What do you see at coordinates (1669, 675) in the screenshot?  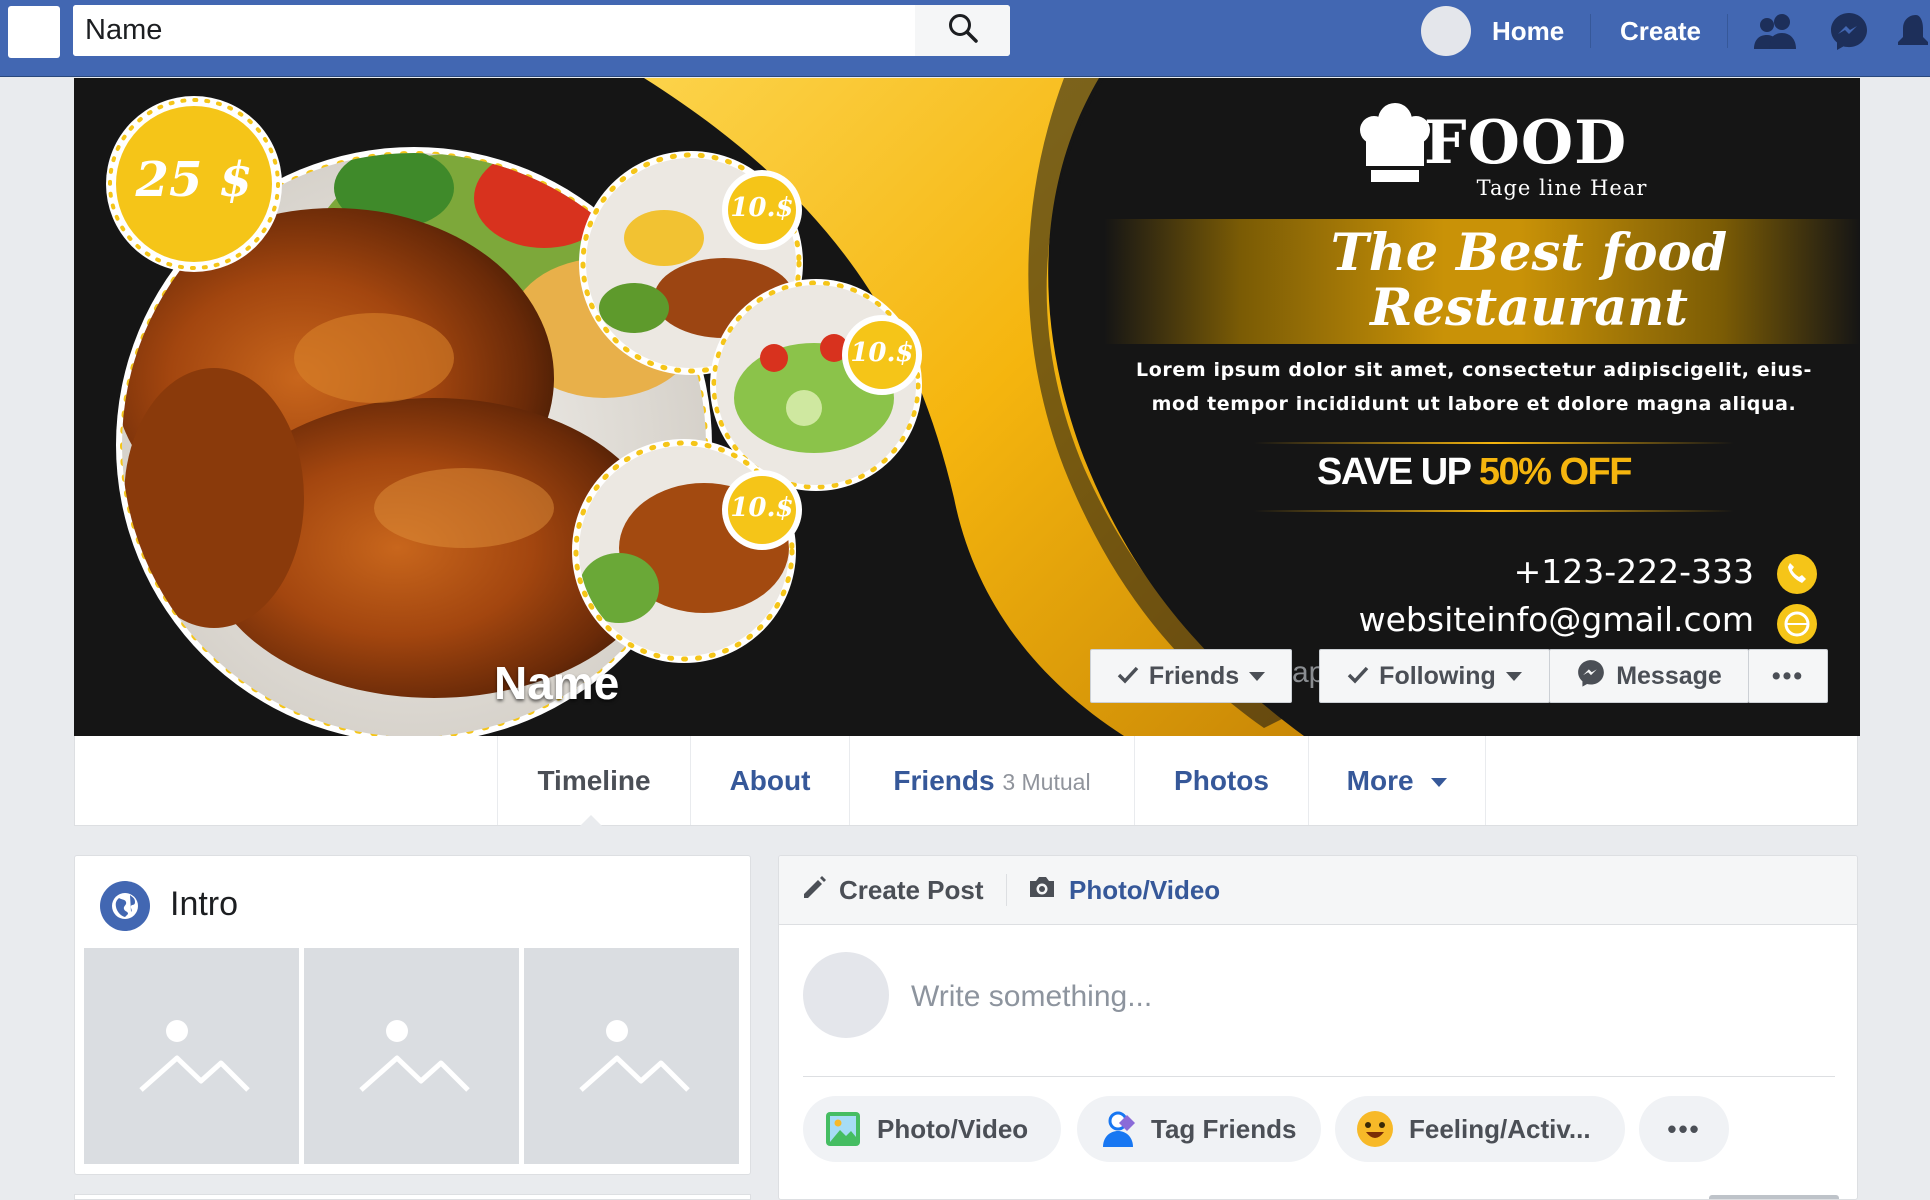 I see `message-button-label: Message` at bounding box center [1669, 675].